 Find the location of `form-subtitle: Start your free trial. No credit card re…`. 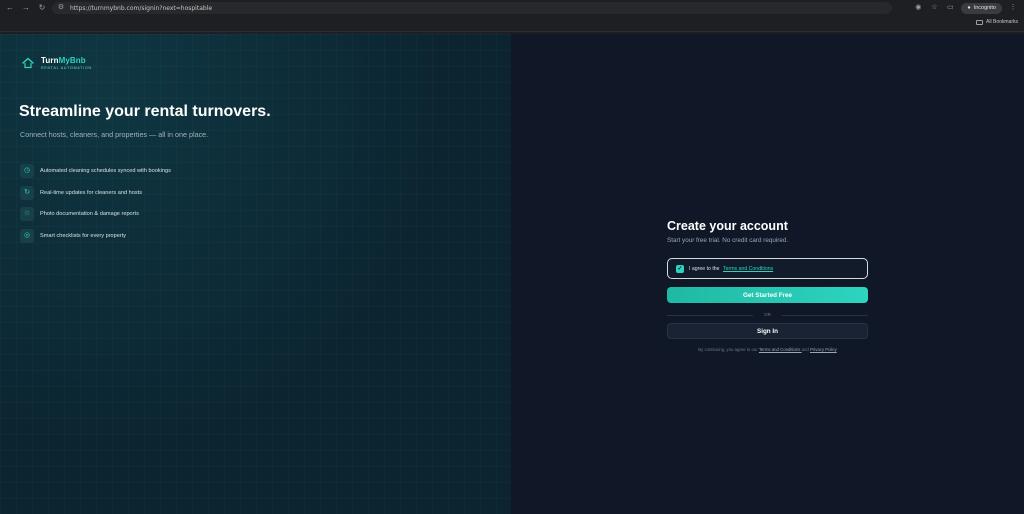

form-subtitle: Start your free trial. No credit card re… is located at coordinates (728, 240).